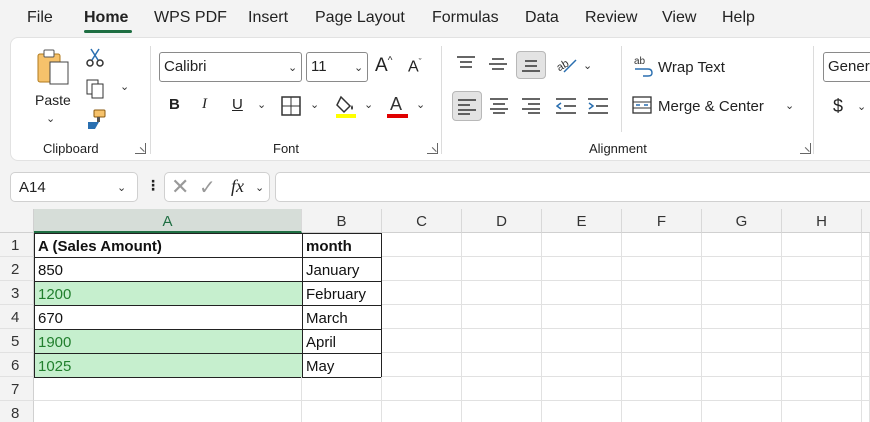 Image resolution: width=870 pixels, height=422 pixels. I want to click on merge-center-label: Merge & Center, so click(711, 106).